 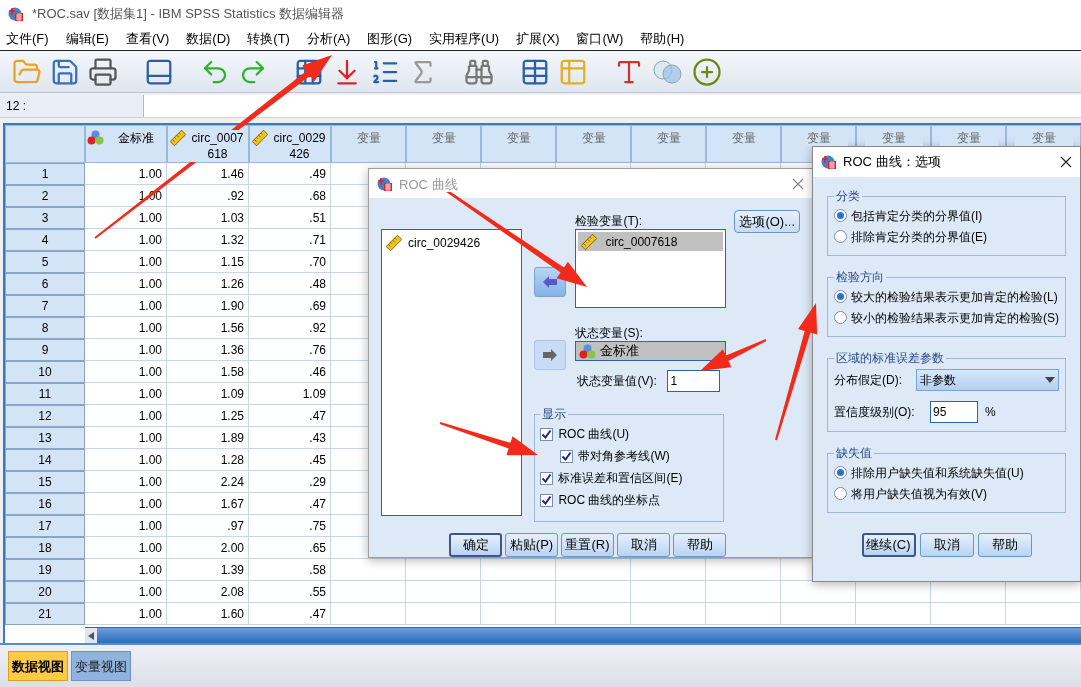 What do you see at coordinates (385, 183) in the screenshot?
I see `app-icon` at bounding box center [385, 183].